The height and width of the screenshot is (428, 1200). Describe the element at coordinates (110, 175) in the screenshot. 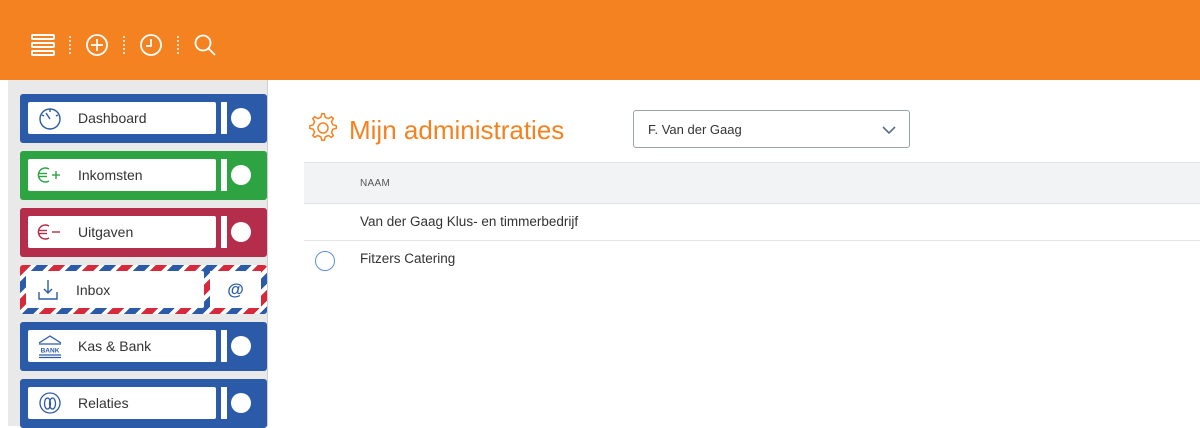

I see `sidebar-item-label: Inkomsten` at that location.